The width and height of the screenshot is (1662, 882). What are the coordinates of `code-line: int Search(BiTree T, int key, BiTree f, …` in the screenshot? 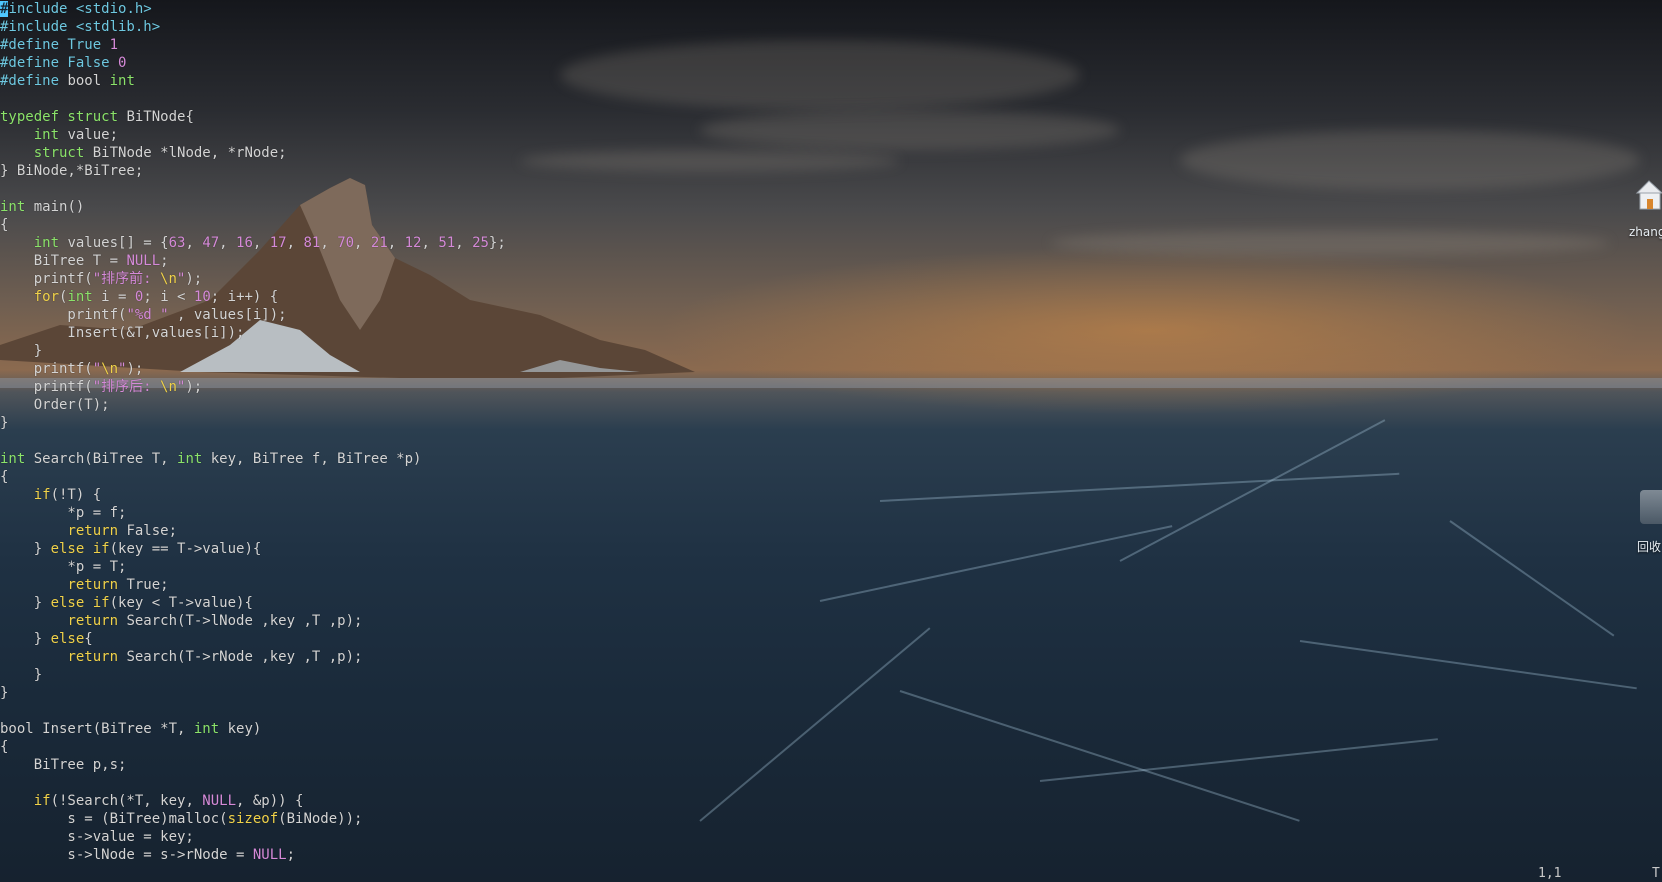 It's located at (410, 459).